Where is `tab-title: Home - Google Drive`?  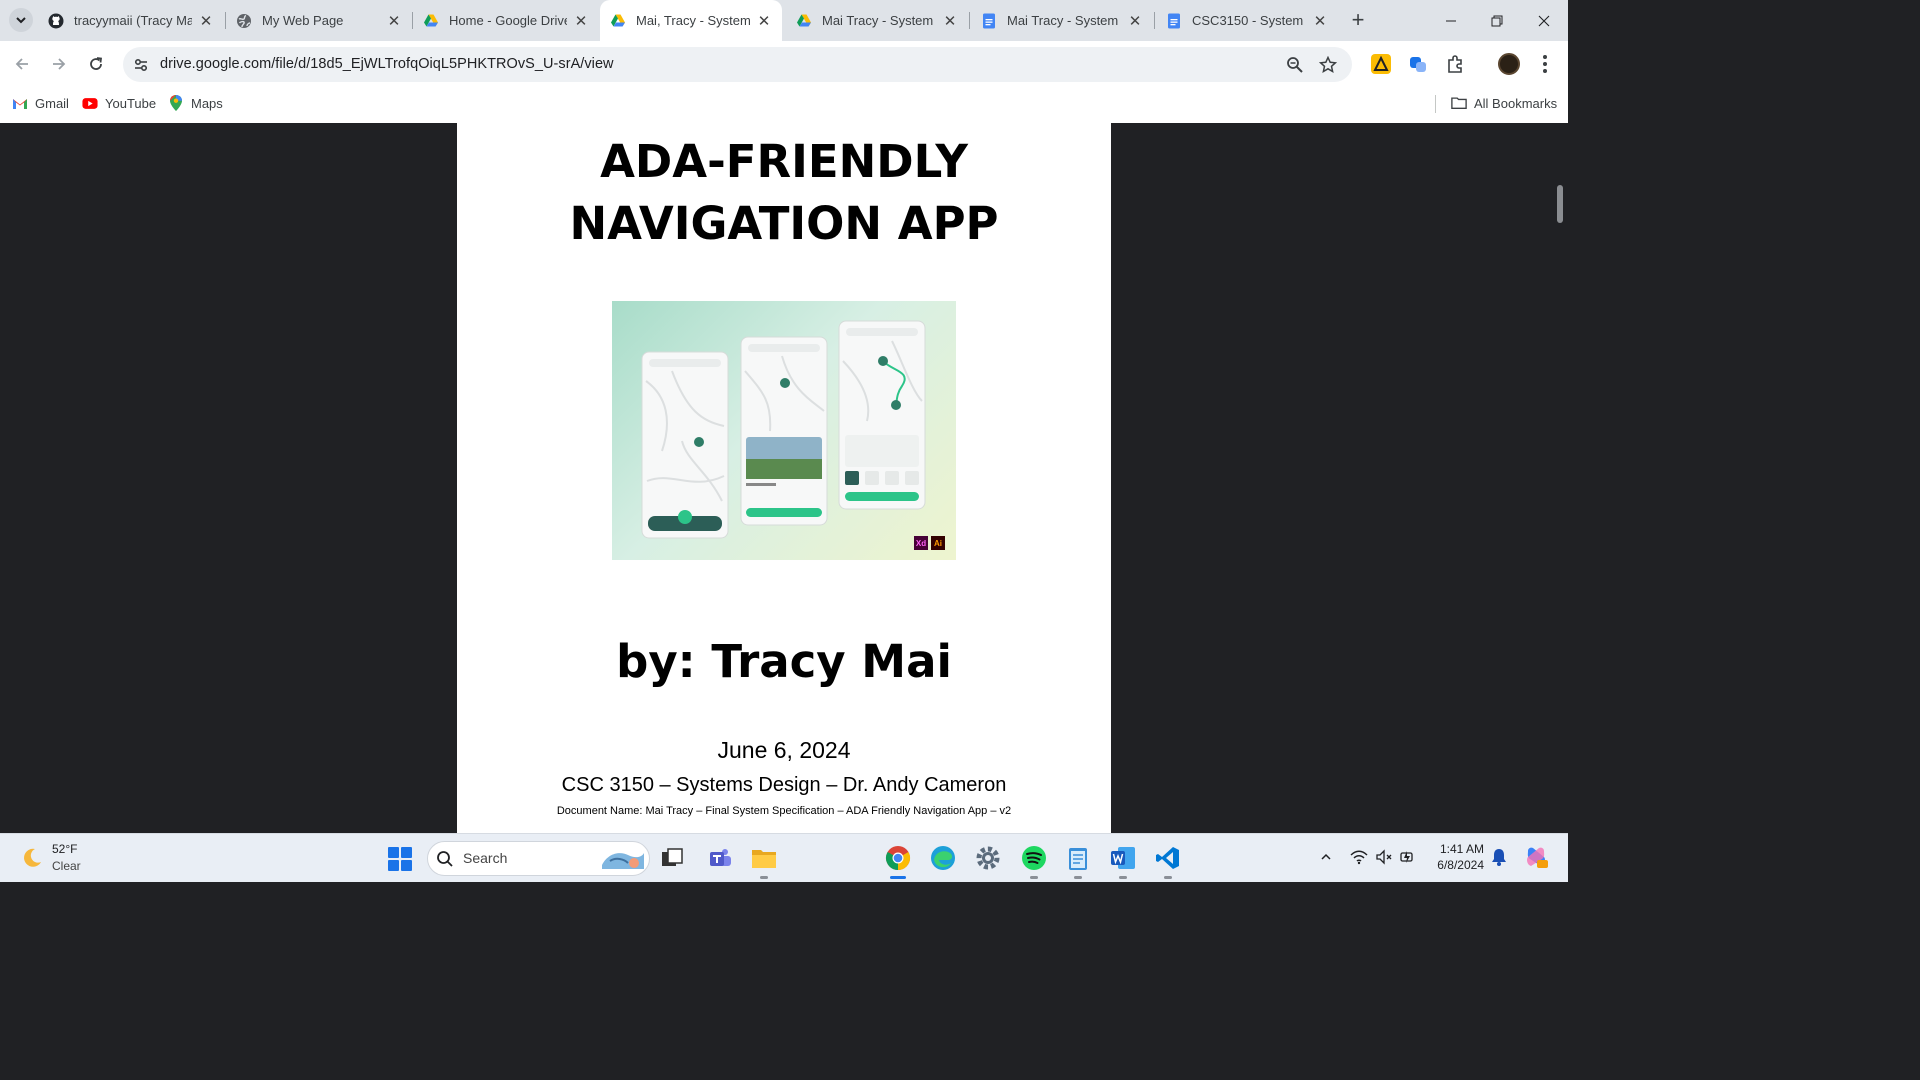 tab-title: Home - Google Drive is located at coordinates (508, 20).